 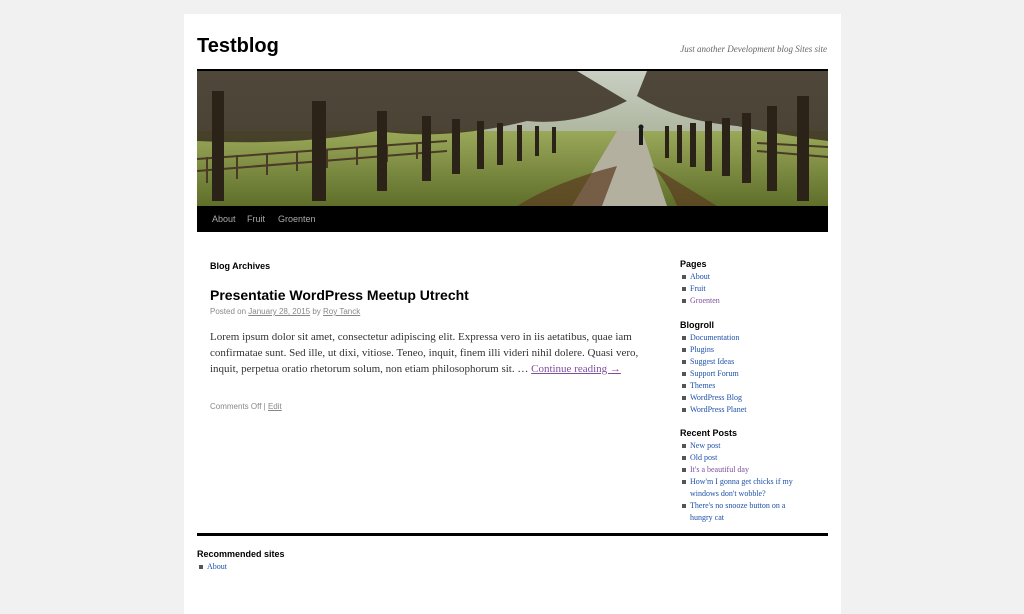 What do you see at coordinates (512, 219) in the screenshot?
I see `main-navigation: About Fruit Groenten` at bounding box center [512, 219].